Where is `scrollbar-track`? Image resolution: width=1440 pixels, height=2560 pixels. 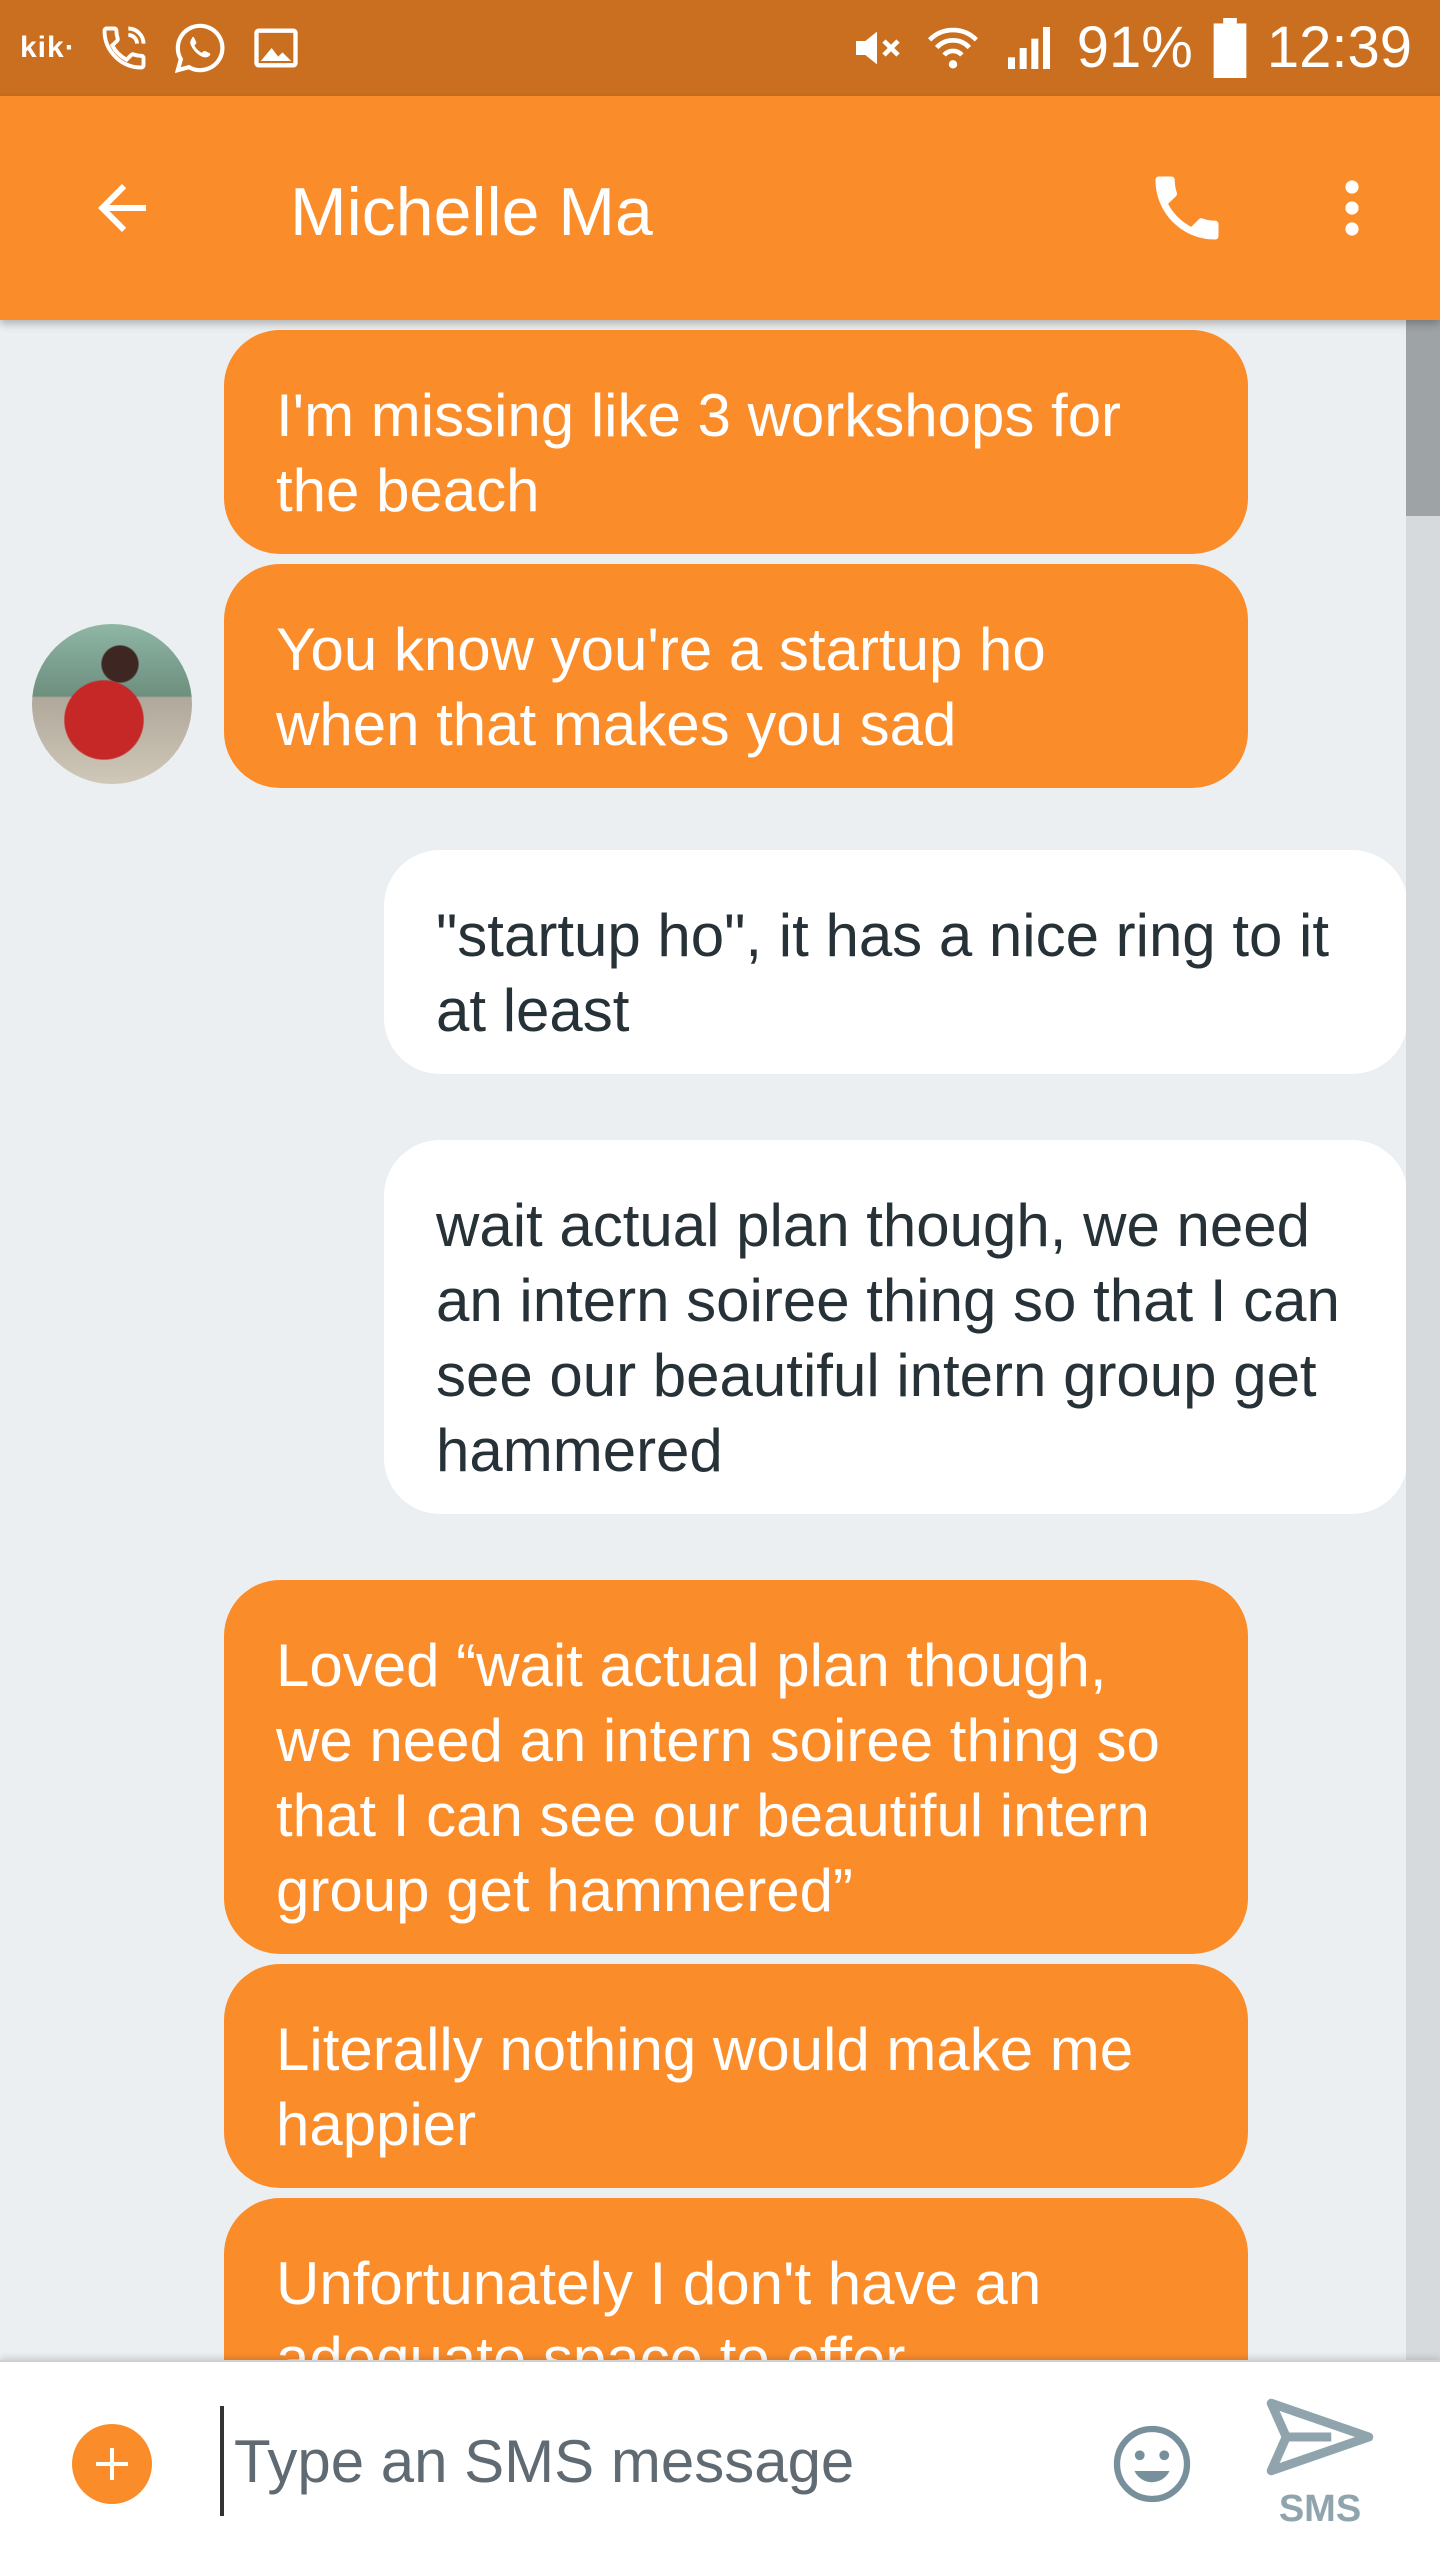 scrollbar-track is located at coordinates (1423, 1340).